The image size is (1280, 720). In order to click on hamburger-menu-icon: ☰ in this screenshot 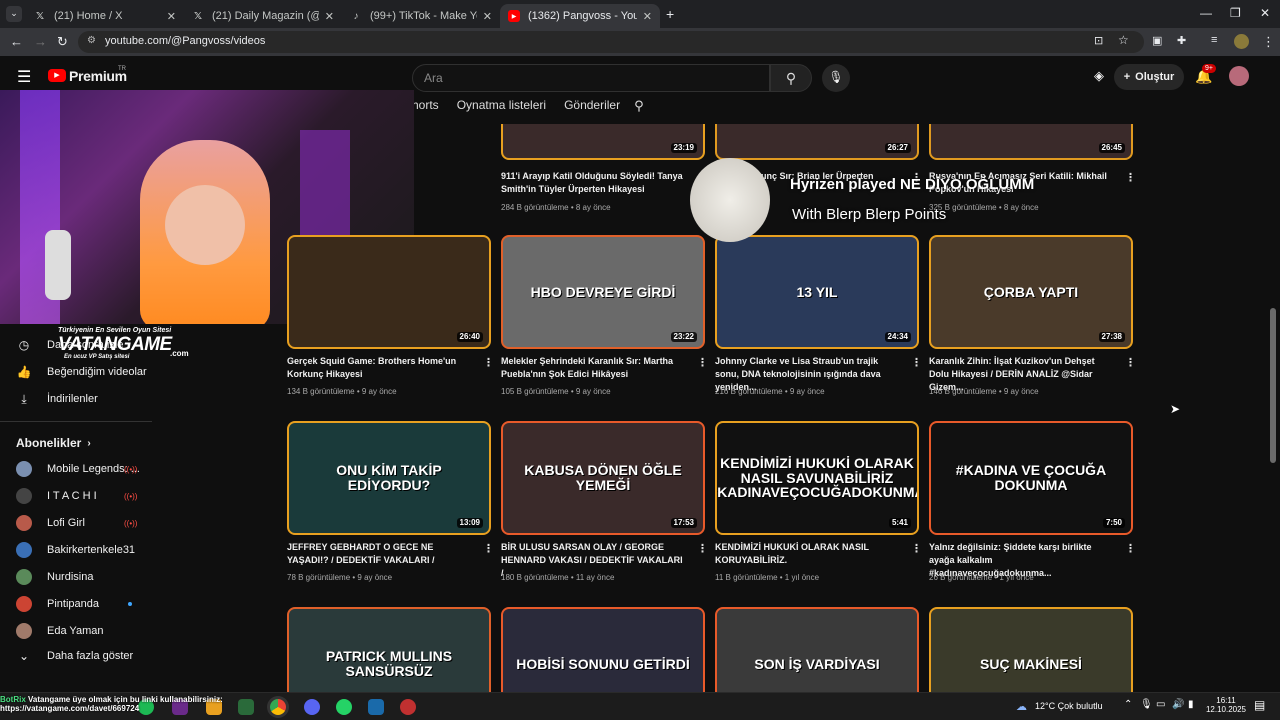, I will do `click(24, 77)`.